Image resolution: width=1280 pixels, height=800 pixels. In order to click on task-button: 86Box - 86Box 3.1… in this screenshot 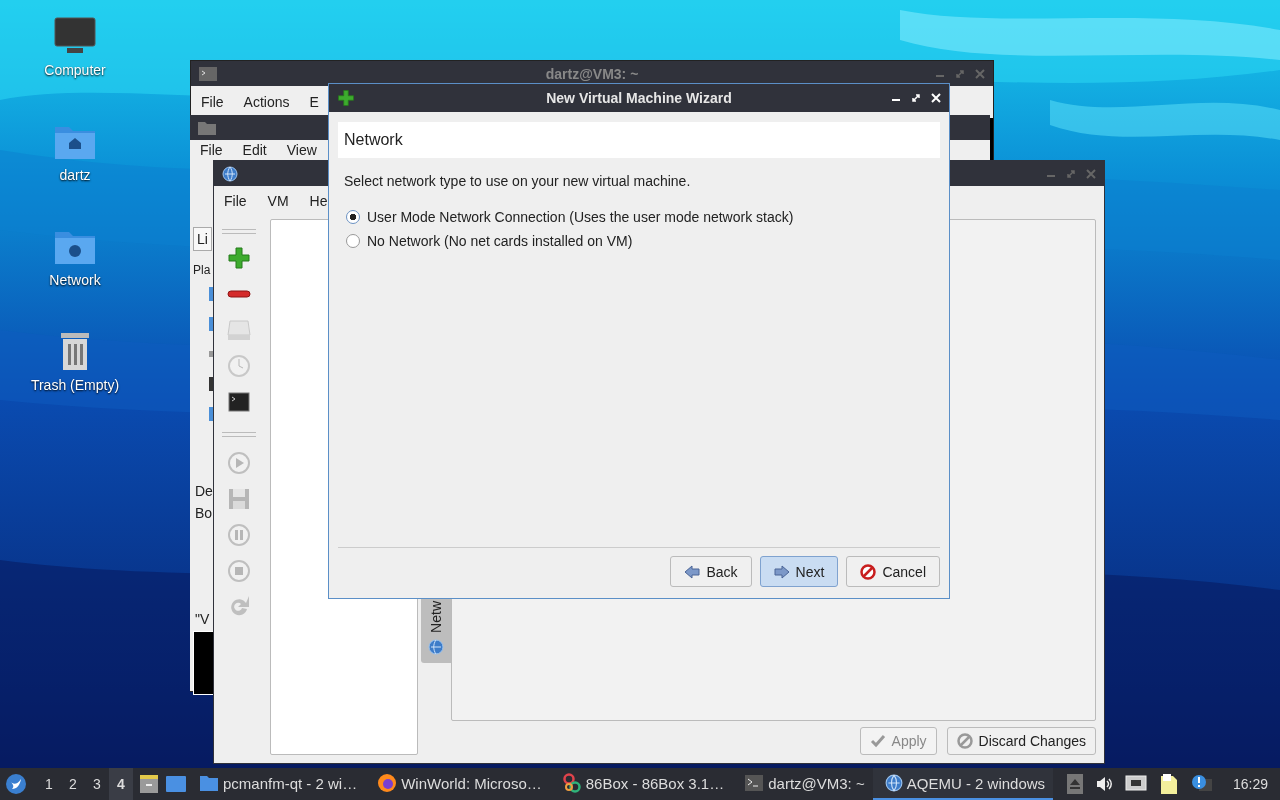, I will do `click(641, 784)`.